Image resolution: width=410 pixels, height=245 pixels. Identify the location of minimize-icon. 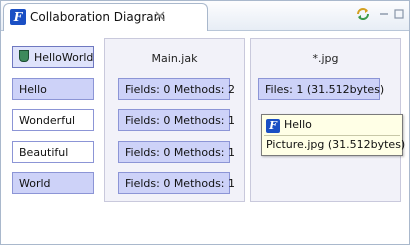
(384, 14).